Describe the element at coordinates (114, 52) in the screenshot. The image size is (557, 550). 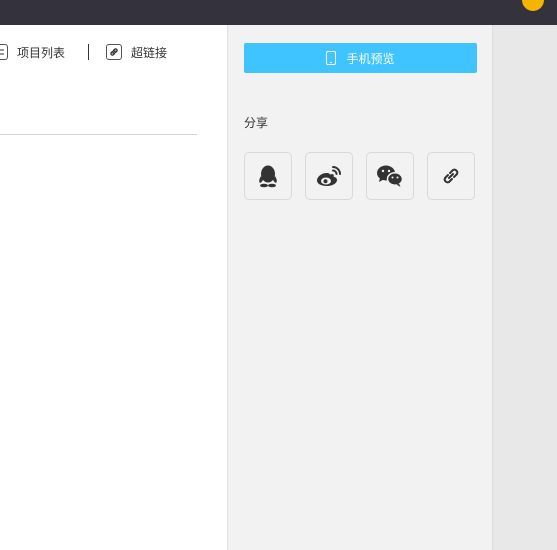
I see `link-tool-icon` at that location.